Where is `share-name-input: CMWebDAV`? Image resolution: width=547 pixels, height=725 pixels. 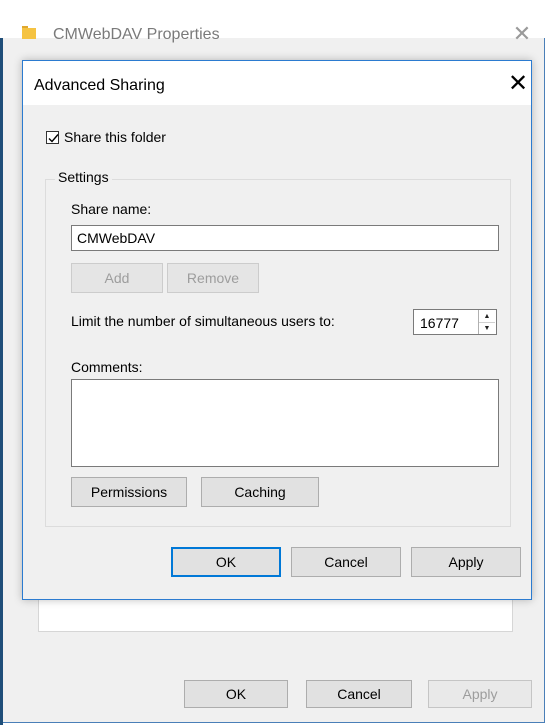
share-name-input: CMWebDAV is located at coordinates (285, 238).